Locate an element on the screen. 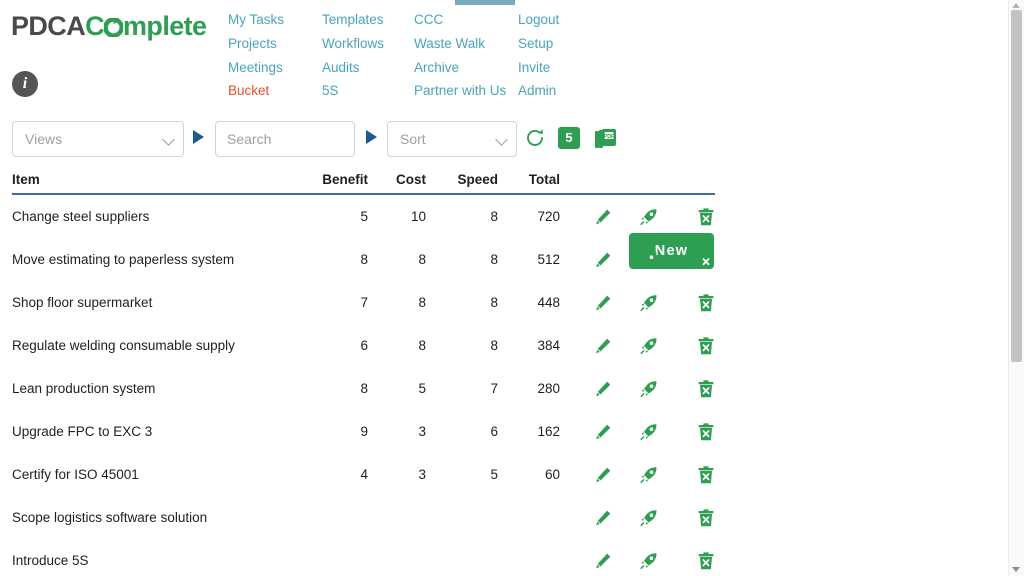 The width and height of the screenshot is (1024, 576). vertical-scrollbar is located at coordinates (1016, 288).